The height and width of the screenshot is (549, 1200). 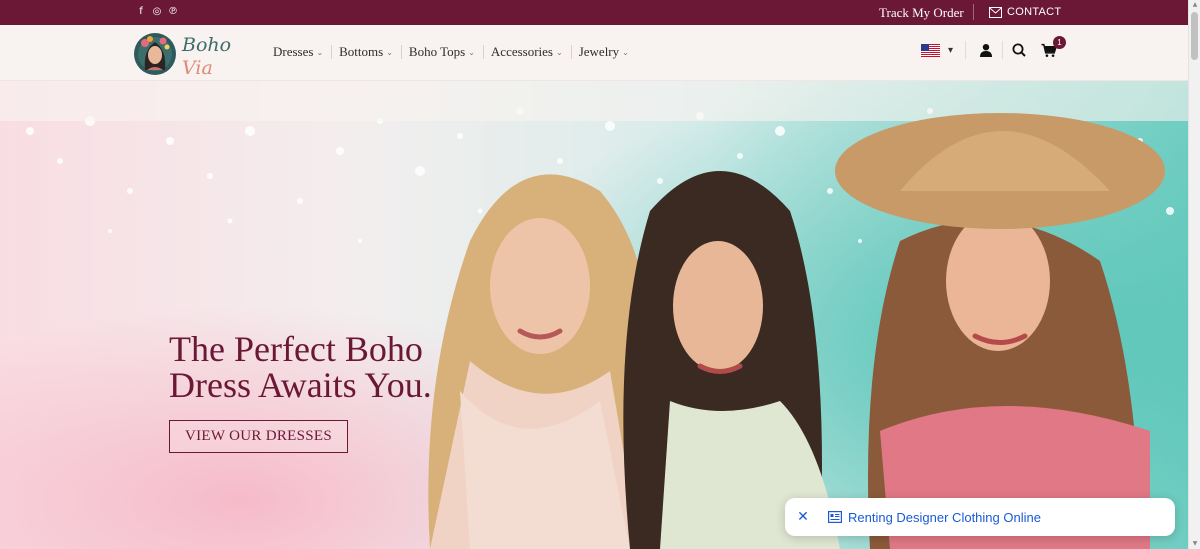 What do you see at coordinates (930, 50) in the screenshot?
I see `us-flag-icon` at bounding box center [930, 50].